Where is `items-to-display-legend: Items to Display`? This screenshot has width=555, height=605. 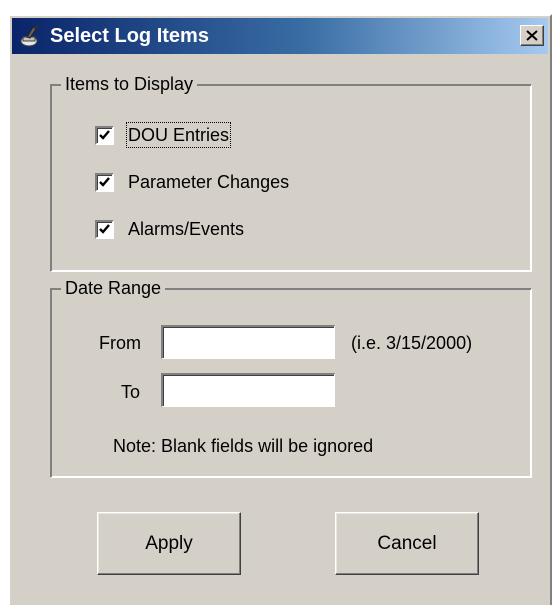
items-to-display-legend: Items to Display is located at coordinates (129, 84).